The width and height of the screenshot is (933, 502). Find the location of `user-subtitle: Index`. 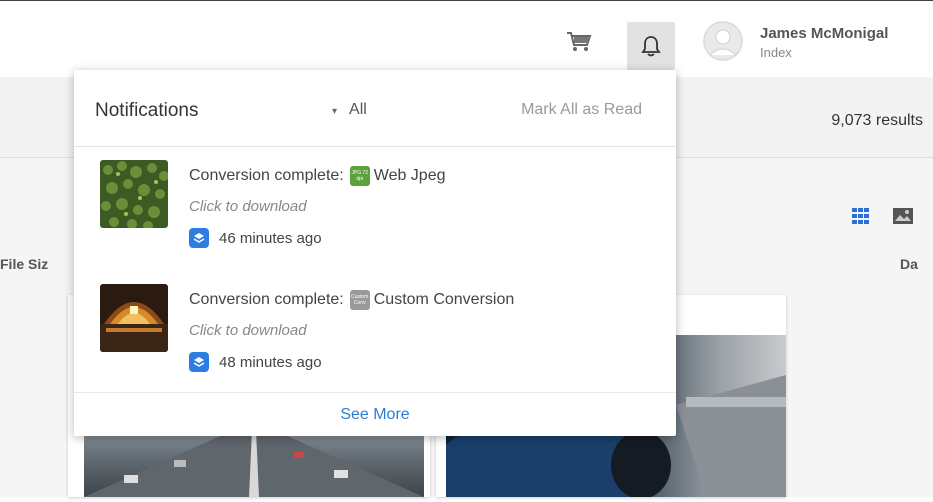

user-subtitle: Index is located at coordinates (776, 52).